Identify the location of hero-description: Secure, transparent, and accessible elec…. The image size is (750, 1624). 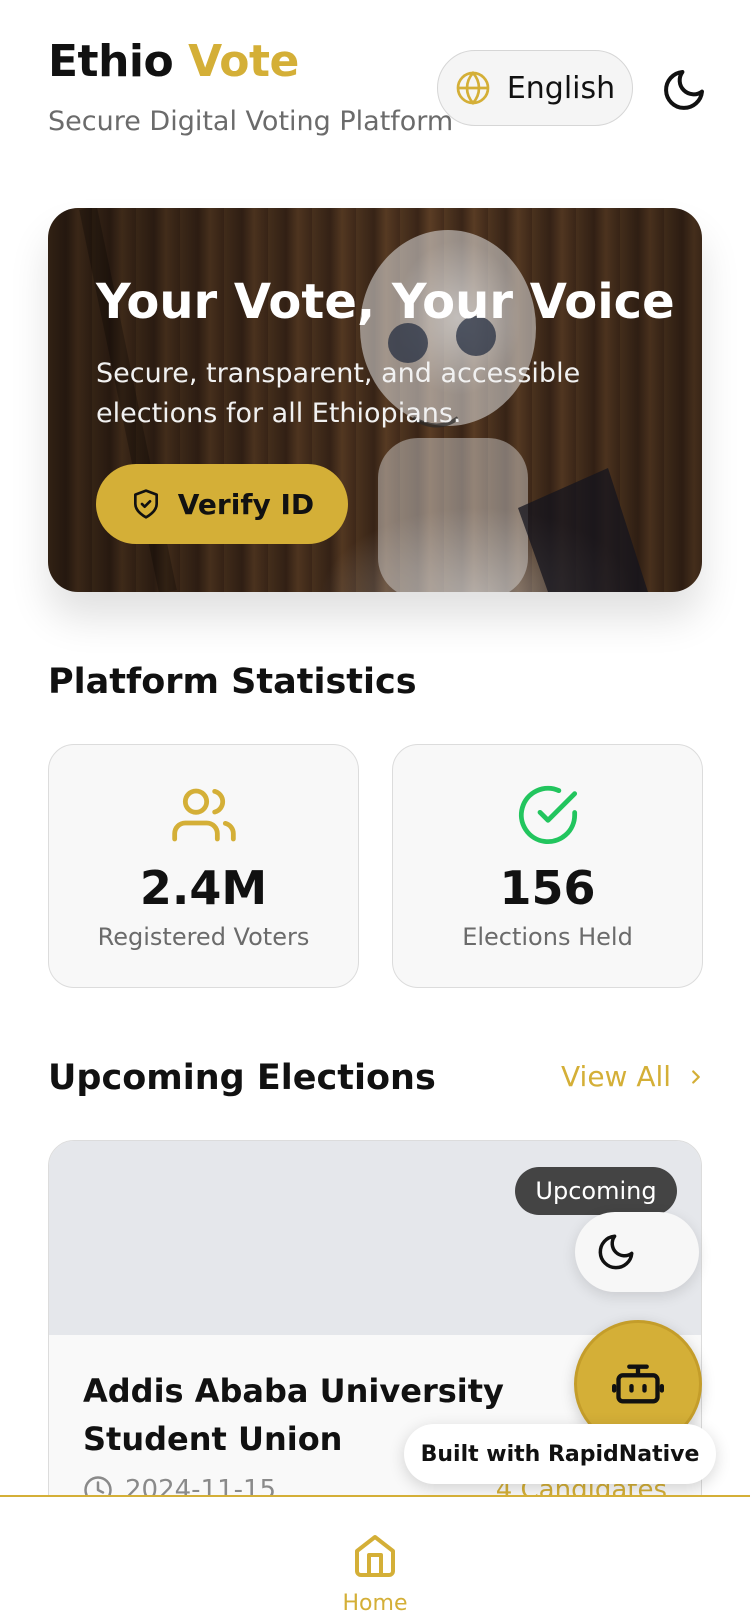
(338, 393).